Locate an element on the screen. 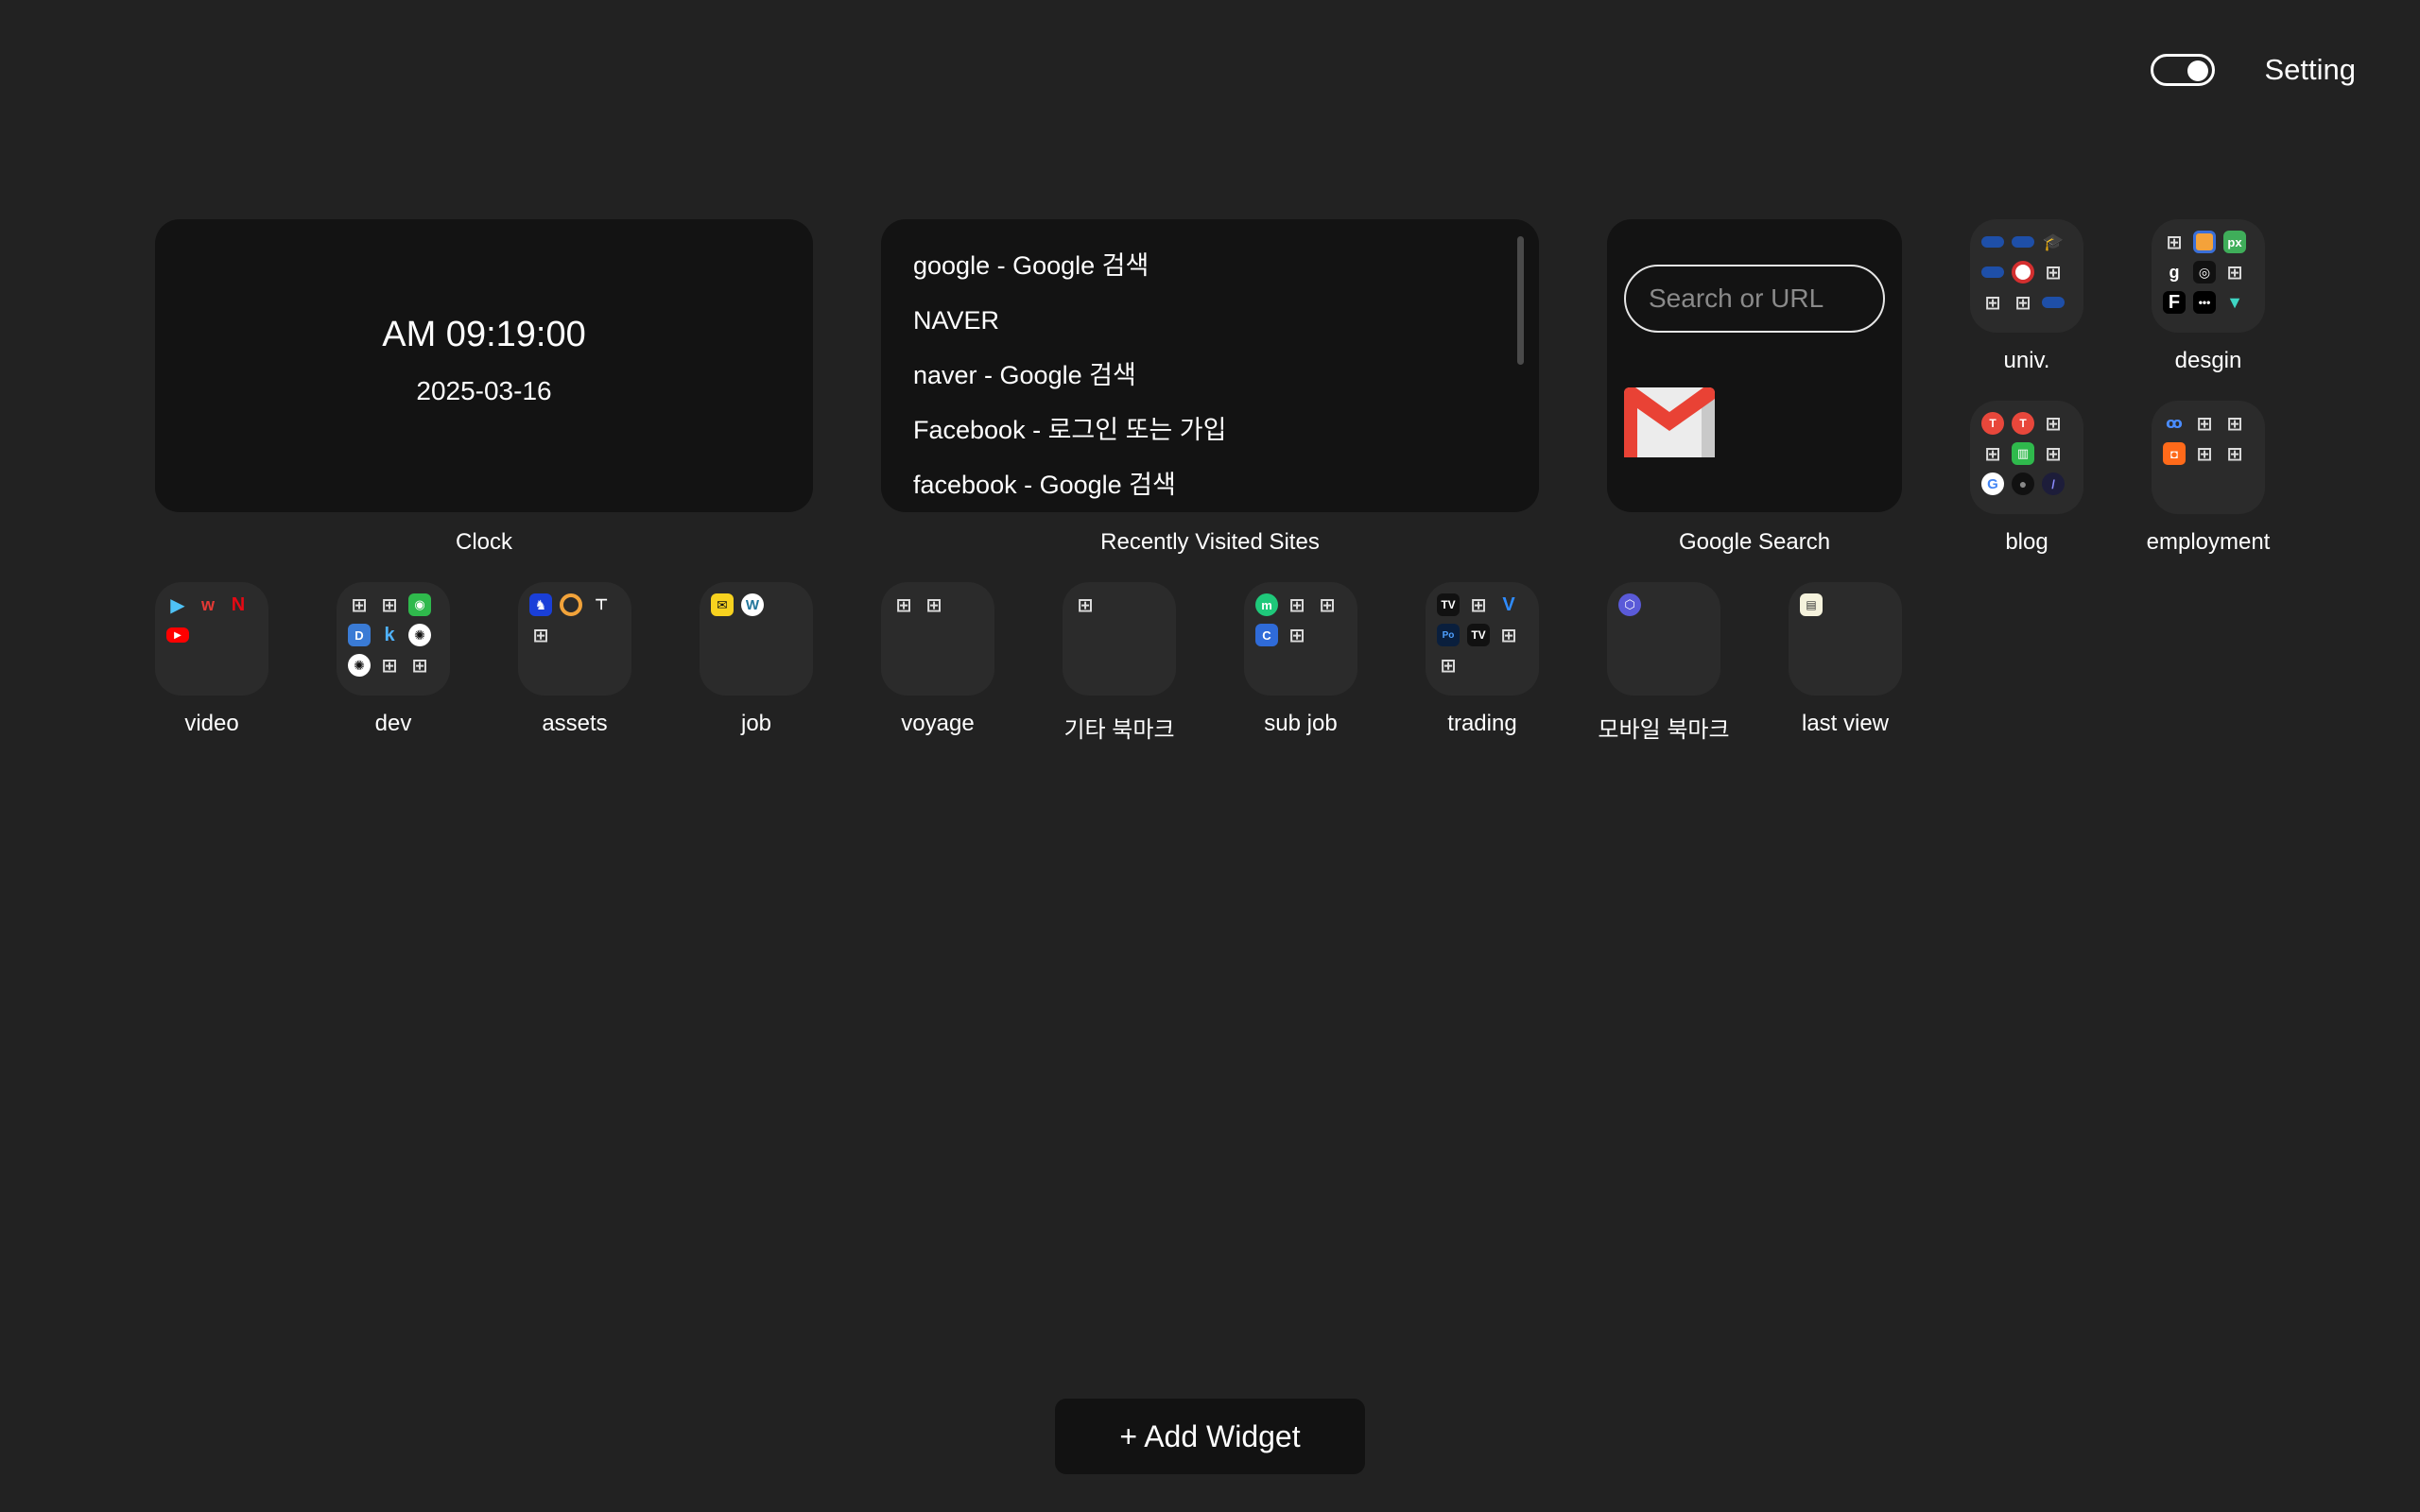 The width and height of the screenshot is (2420, 1512). folder-employment: ꝏ ⊞ ⊞ ◘ ⊞ ⊞ is located at coordinates (2208, 457).